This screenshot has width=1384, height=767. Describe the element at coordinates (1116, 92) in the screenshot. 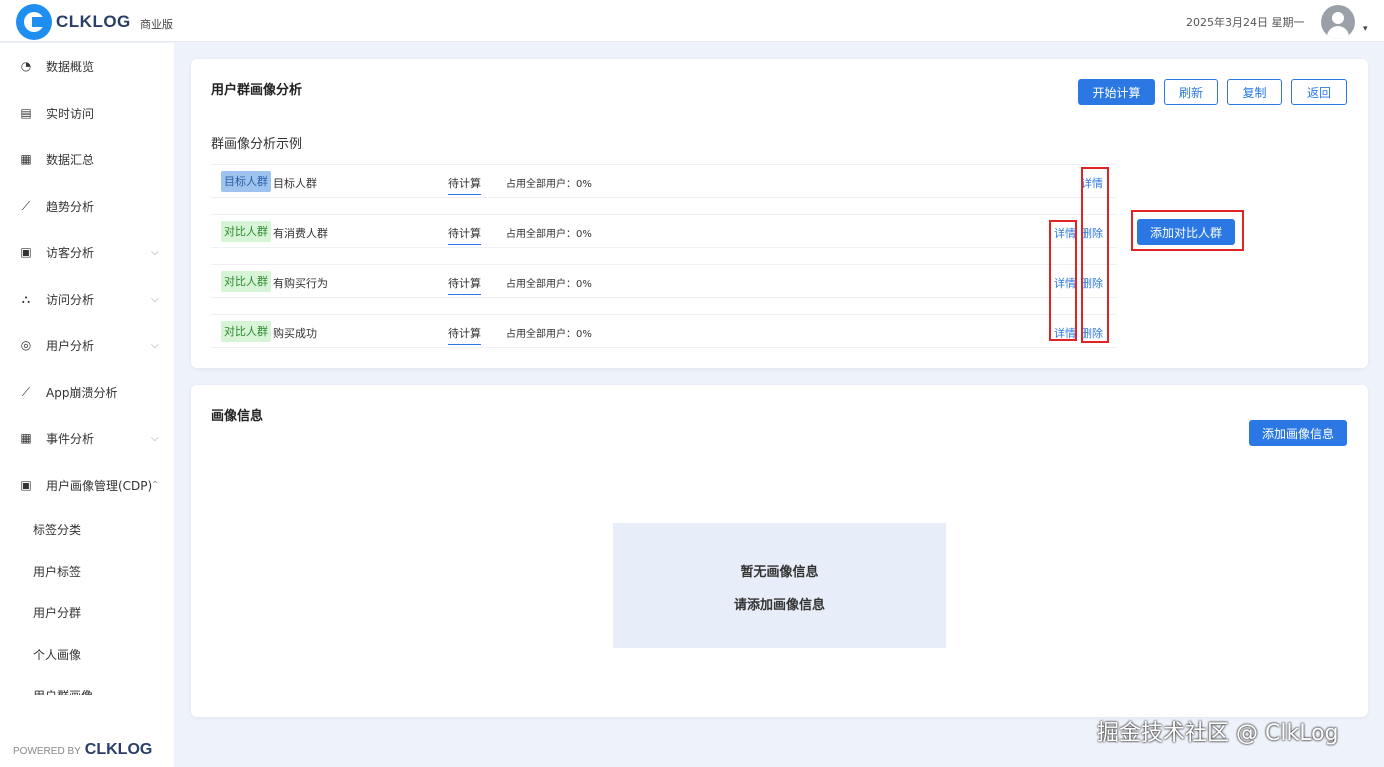

I see `start-calculation-button: 开始计算` at that location.